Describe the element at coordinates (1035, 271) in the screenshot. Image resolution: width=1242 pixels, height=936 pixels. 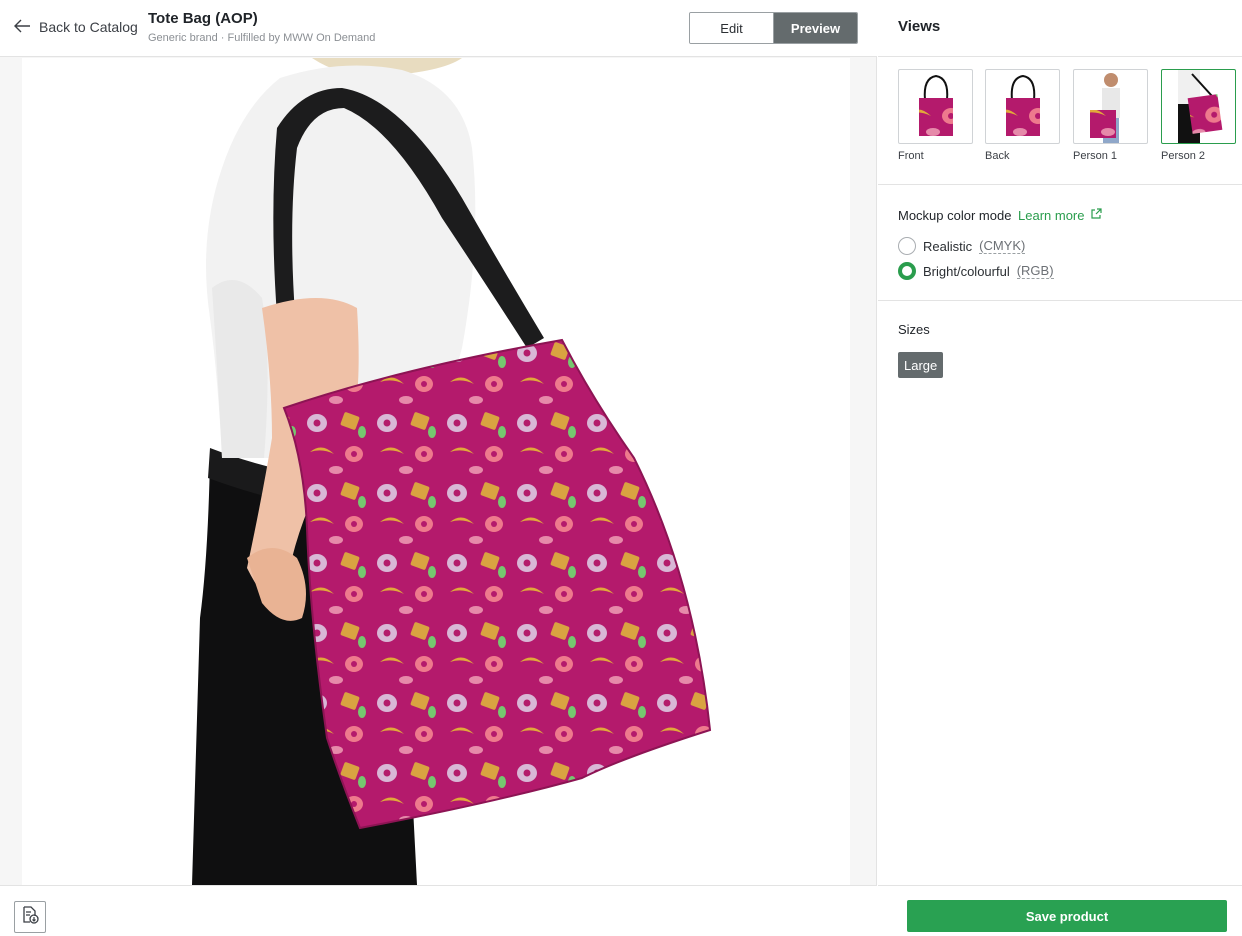
I see `radio-hint: (RGB)` at that location.